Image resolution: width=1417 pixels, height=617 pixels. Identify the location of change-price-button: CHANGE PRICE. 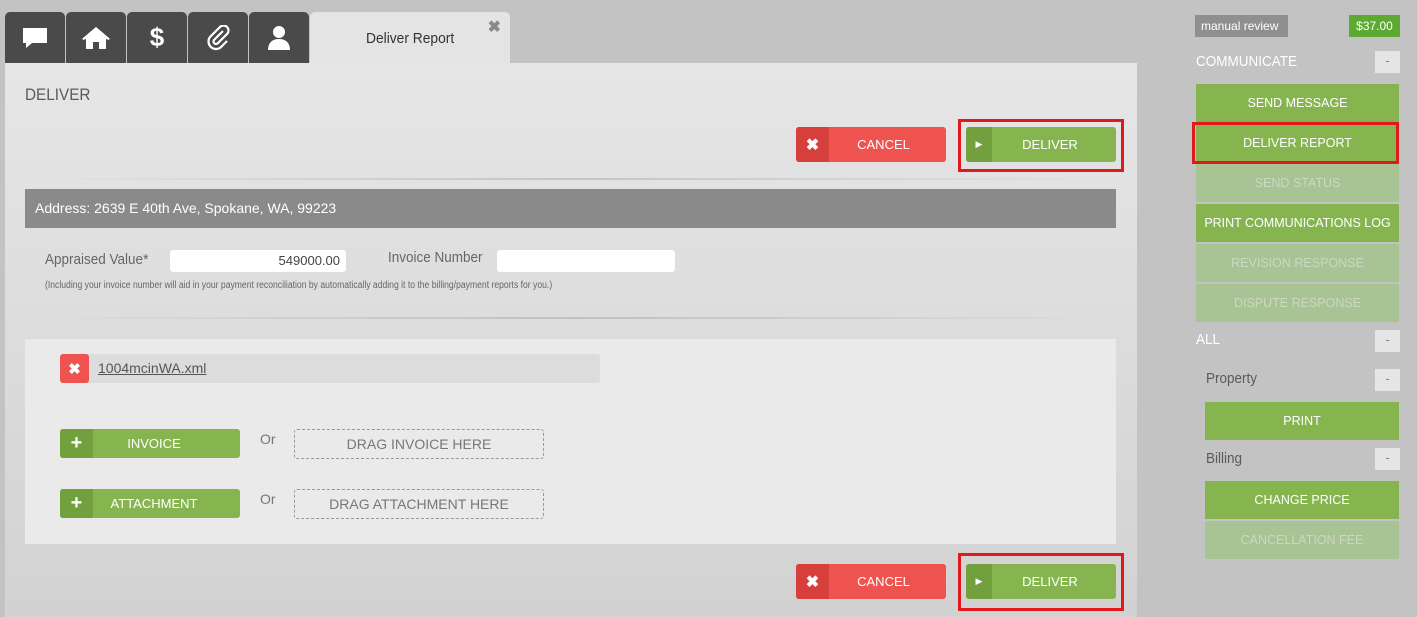
(1302, 500).